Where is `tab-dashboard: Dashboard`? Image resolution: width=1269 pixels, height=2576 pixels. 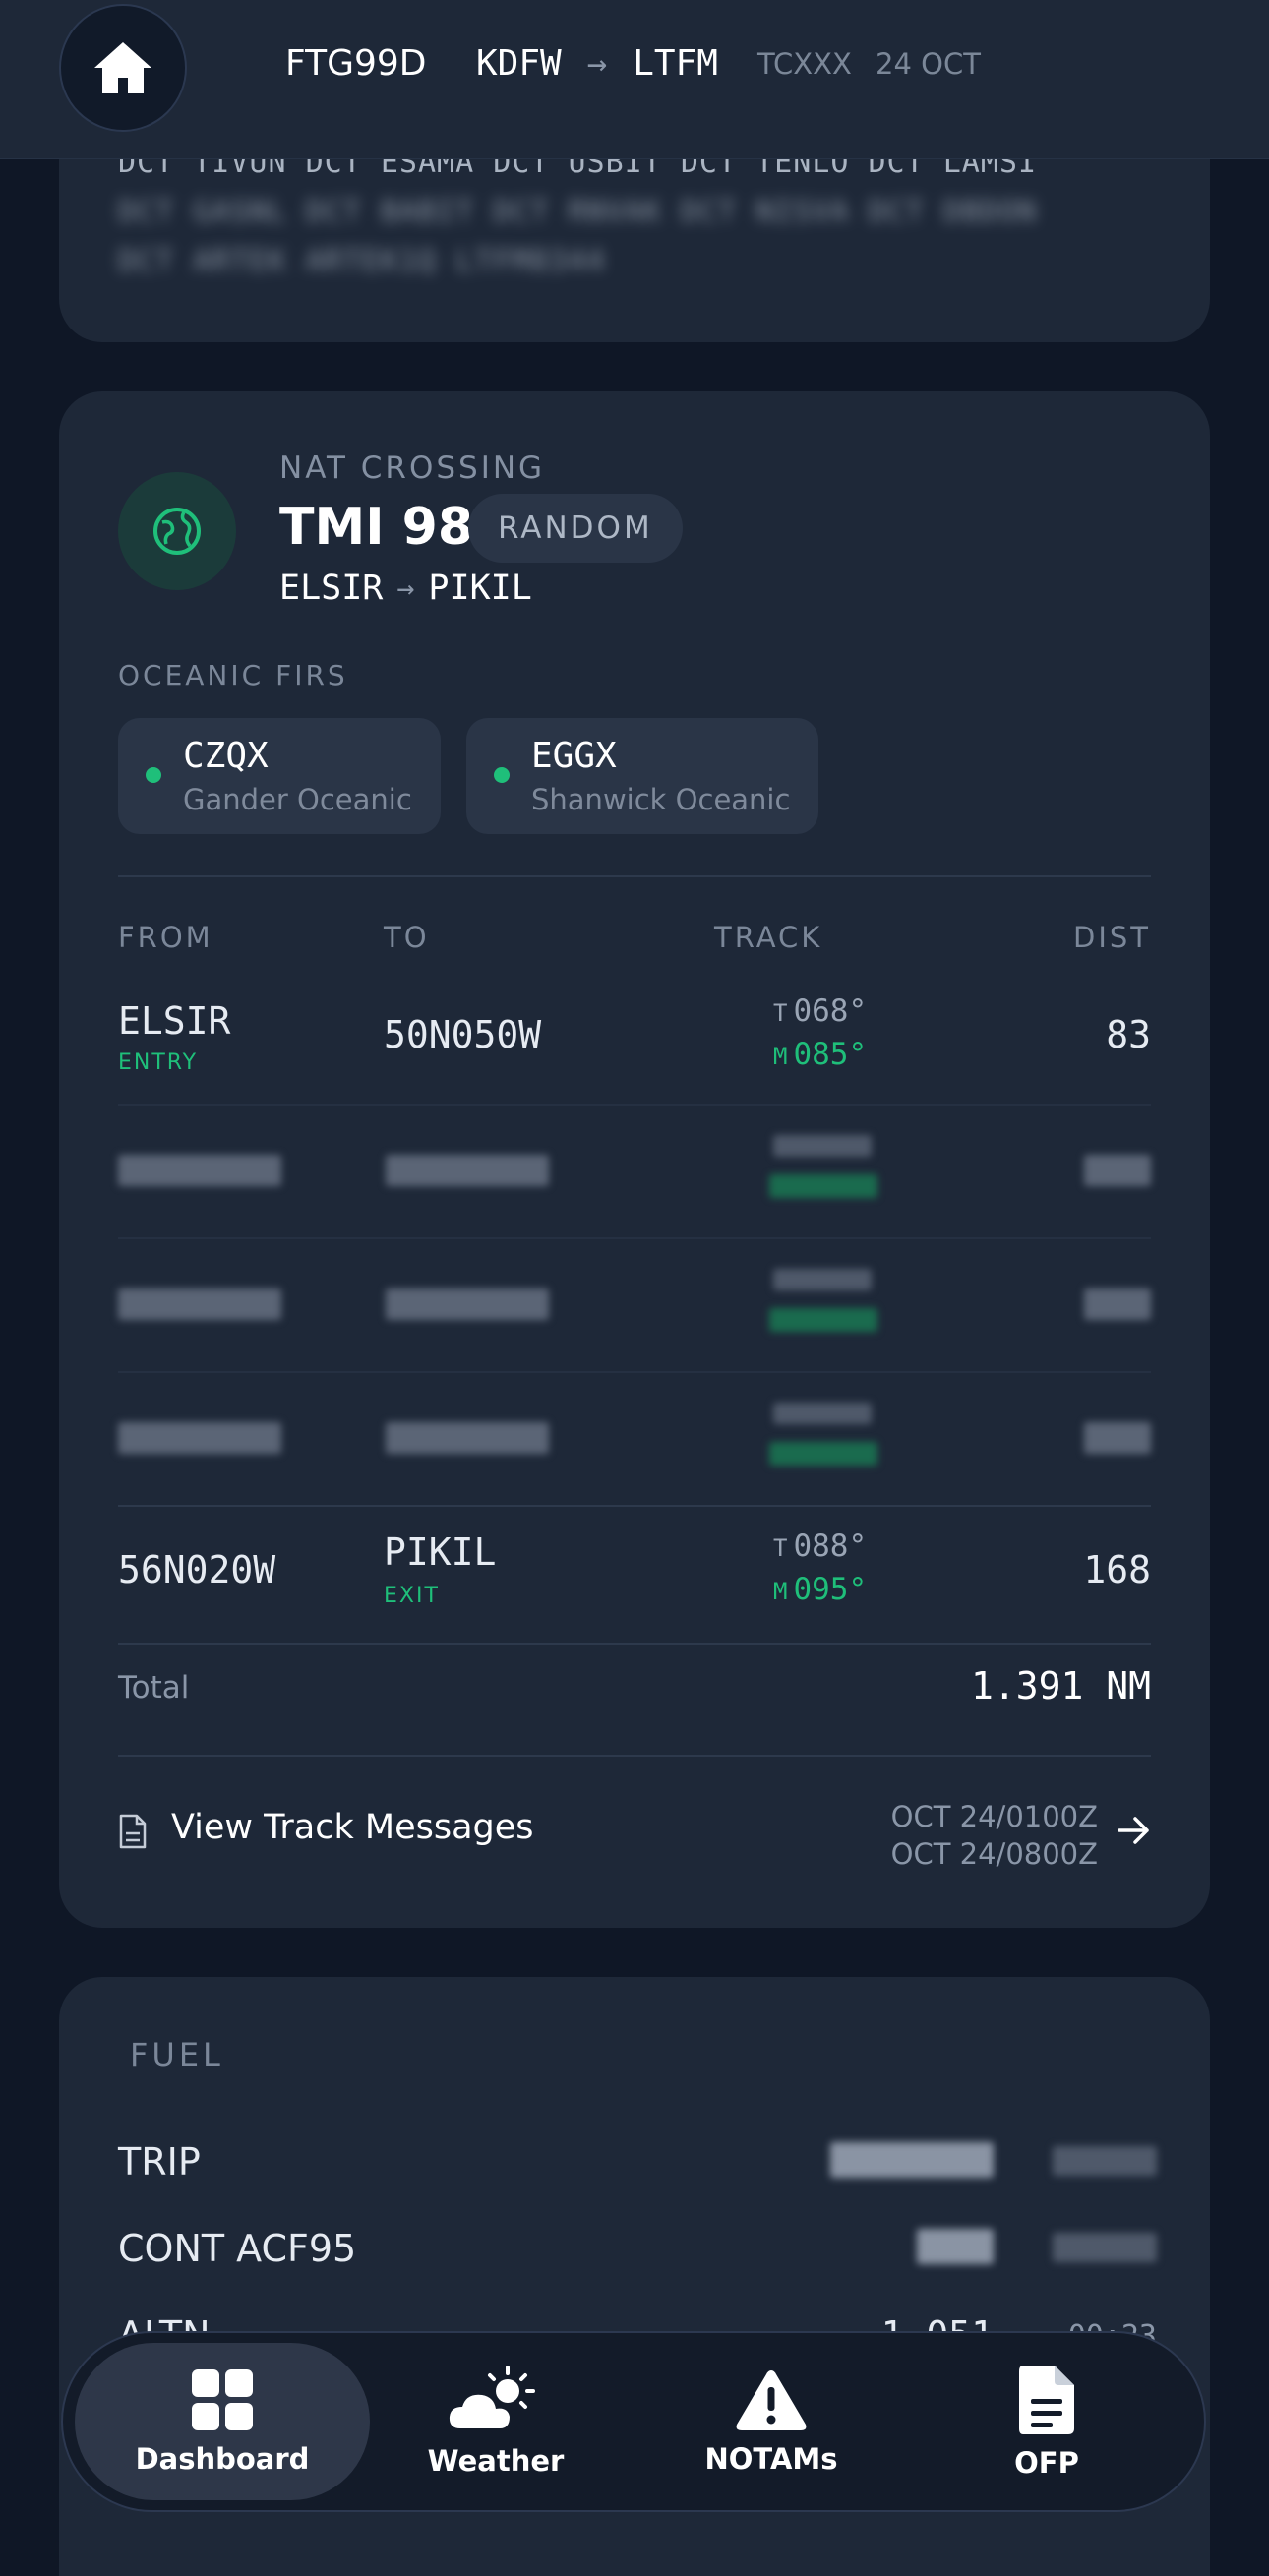 tab-dashboard: Dashboard is located at coordinates (222, 2421).